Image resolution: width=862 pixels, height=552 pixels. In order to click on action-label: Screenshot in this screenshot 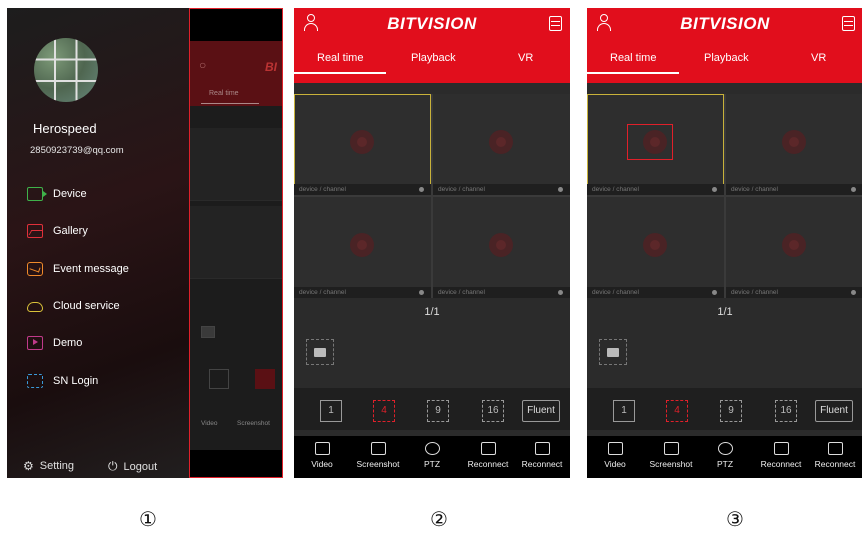, I will do `click(671, 464)`.